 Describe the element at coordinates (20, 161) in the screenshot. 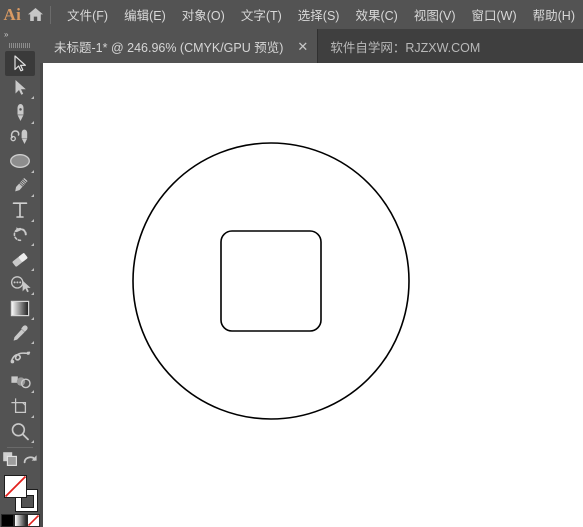

I see `ellipse-tool` at that location.